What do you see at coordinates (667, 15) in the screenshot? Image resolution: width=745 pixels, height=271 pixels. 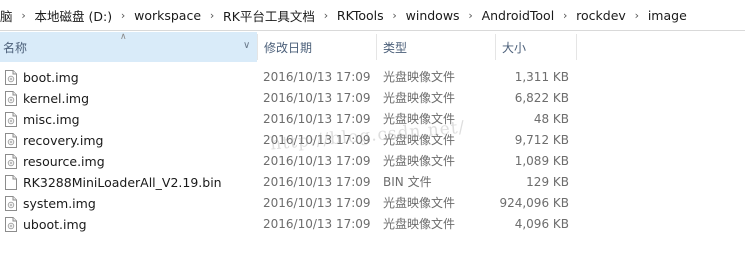 I see `breadcrumb-item-image: image` at bounding box center [667, 15].